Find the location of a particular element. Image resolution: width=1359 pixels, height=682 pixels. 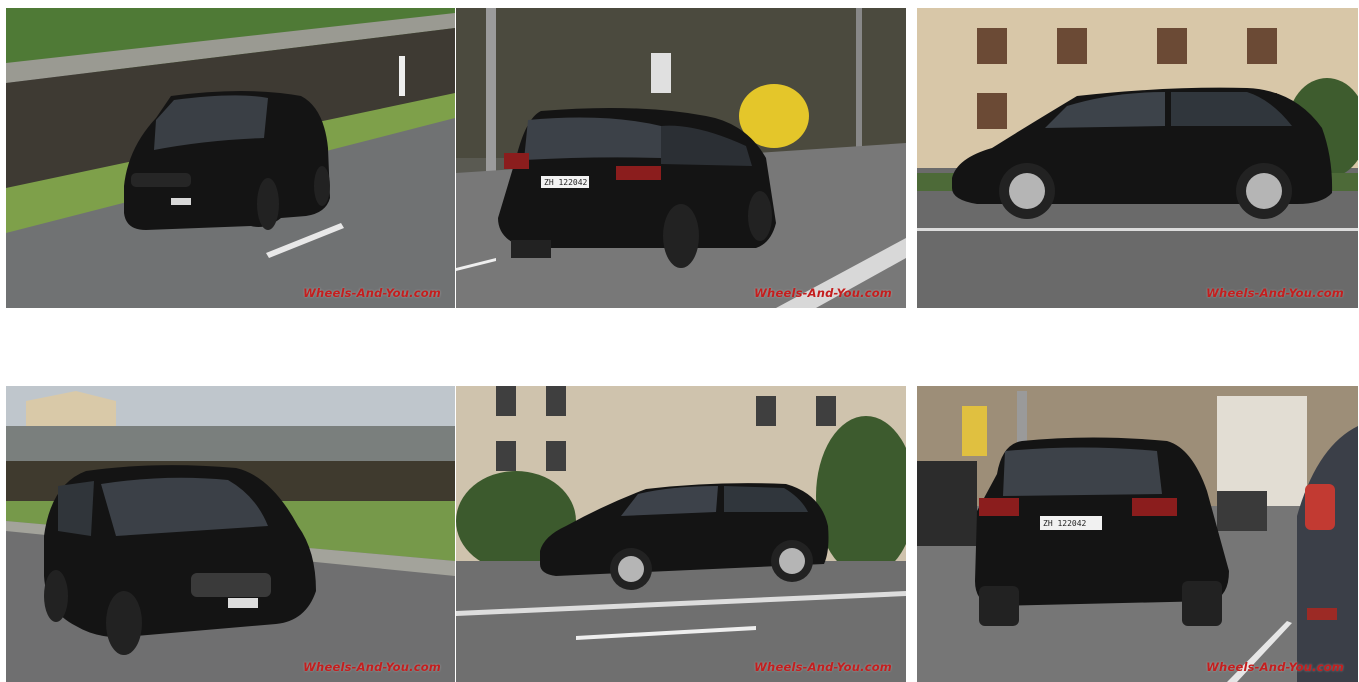

photo-2-image: ZH 122042 is located at coordinates (681, 158).